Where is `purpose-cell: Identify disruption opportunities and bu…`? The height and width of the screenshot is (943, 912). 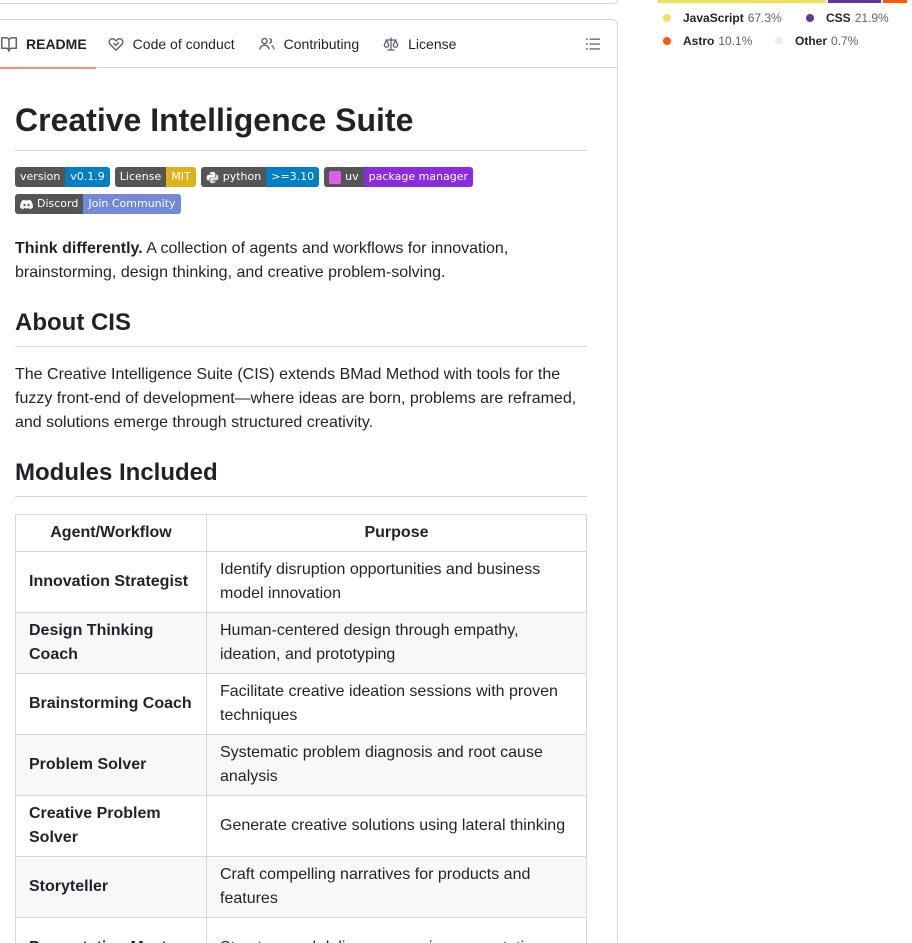 purpose-cell: Identify disruption opportunities and bu… is located at coordinates (396, 582).